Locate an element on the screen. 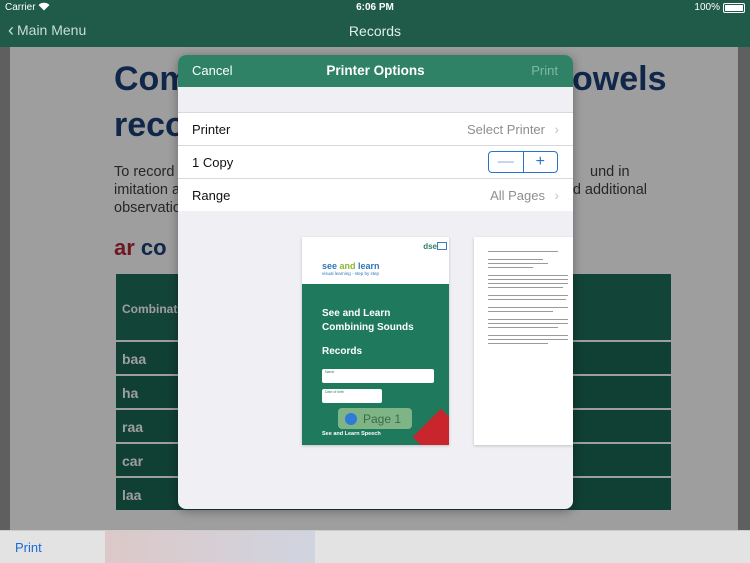 The height and width of the screenshot is (563, 750). printer-value: Select Printer is located at coordinates (505, 129).